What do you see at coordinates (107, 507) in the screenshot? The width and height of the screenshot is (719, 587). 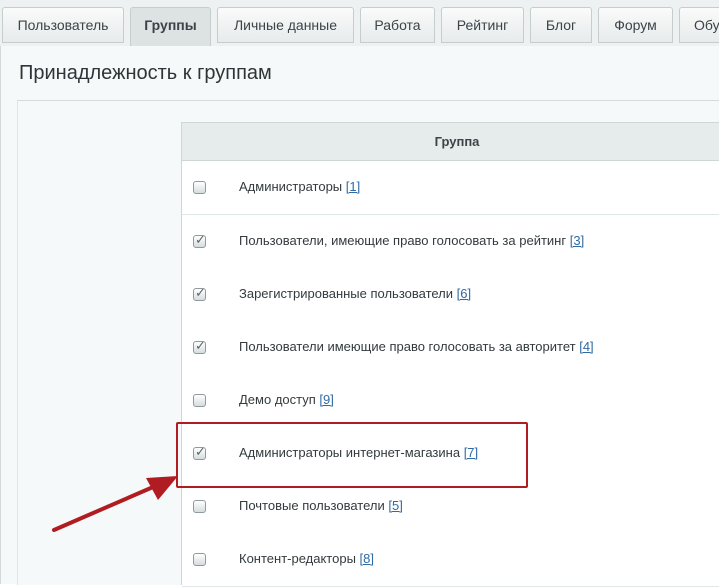 I see `arrow-shaft` at bounding box center [107, 507].